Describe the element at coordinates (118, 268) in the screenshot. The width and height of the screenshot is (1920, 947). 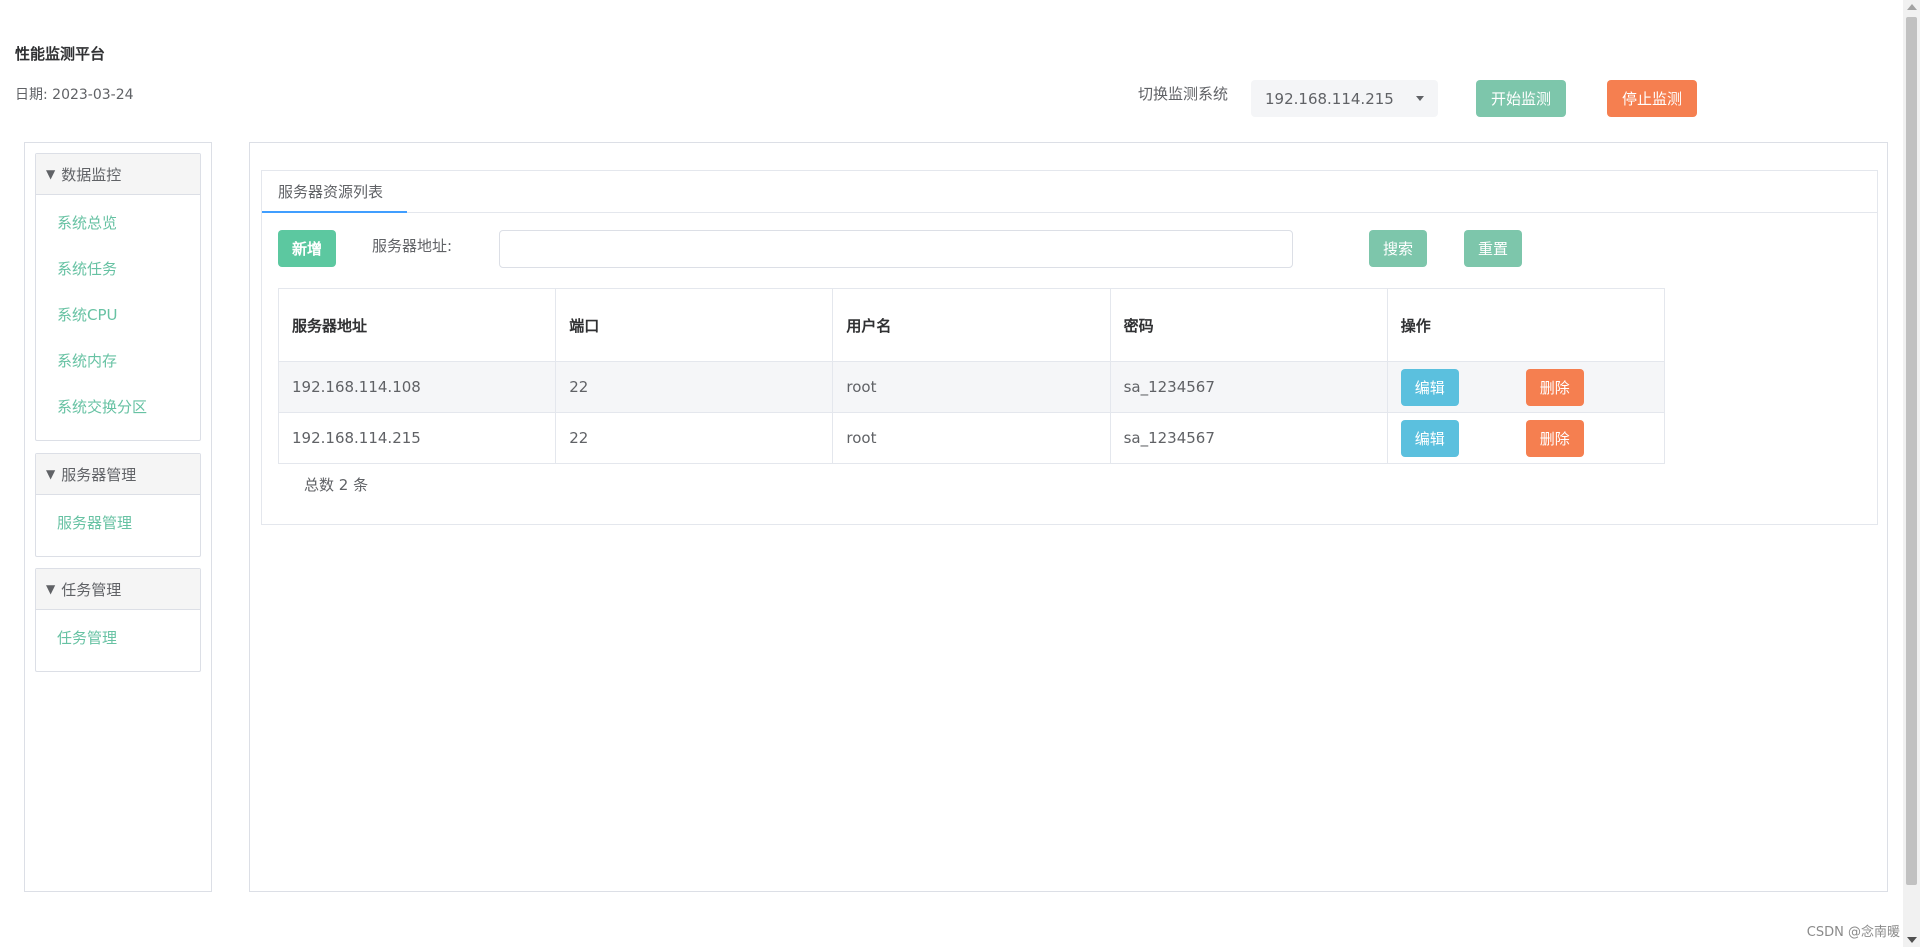
I see `sidebar-item-tasks: 系统任务` at that location.